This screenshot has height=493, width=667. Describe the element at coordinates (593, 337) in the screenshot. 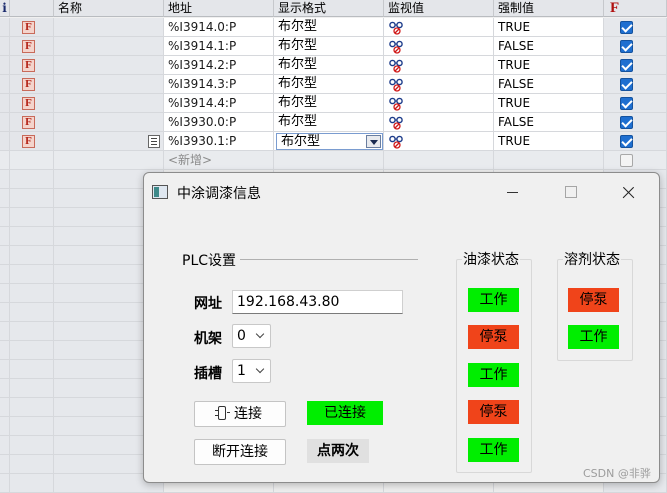

I see `solvent-pump-status-2: 工作` at that location.